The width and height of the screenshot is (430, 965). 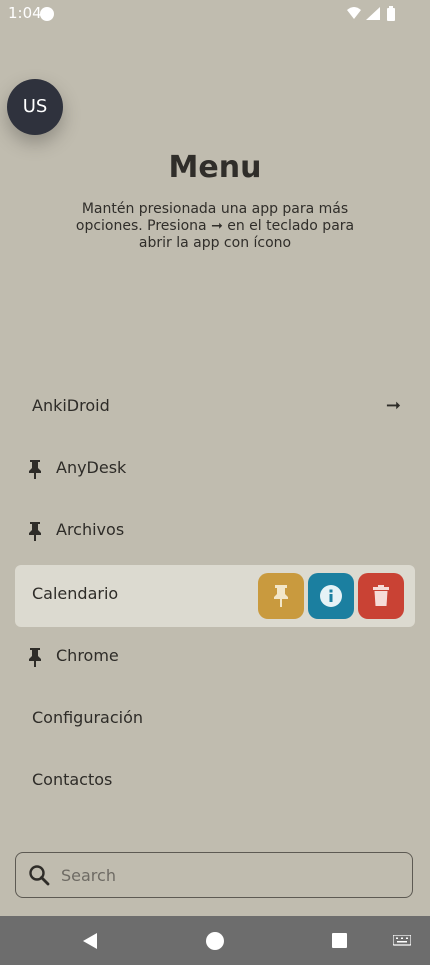 I want to click on open-arrow-icon: ➞, so click(x=393, y=405).